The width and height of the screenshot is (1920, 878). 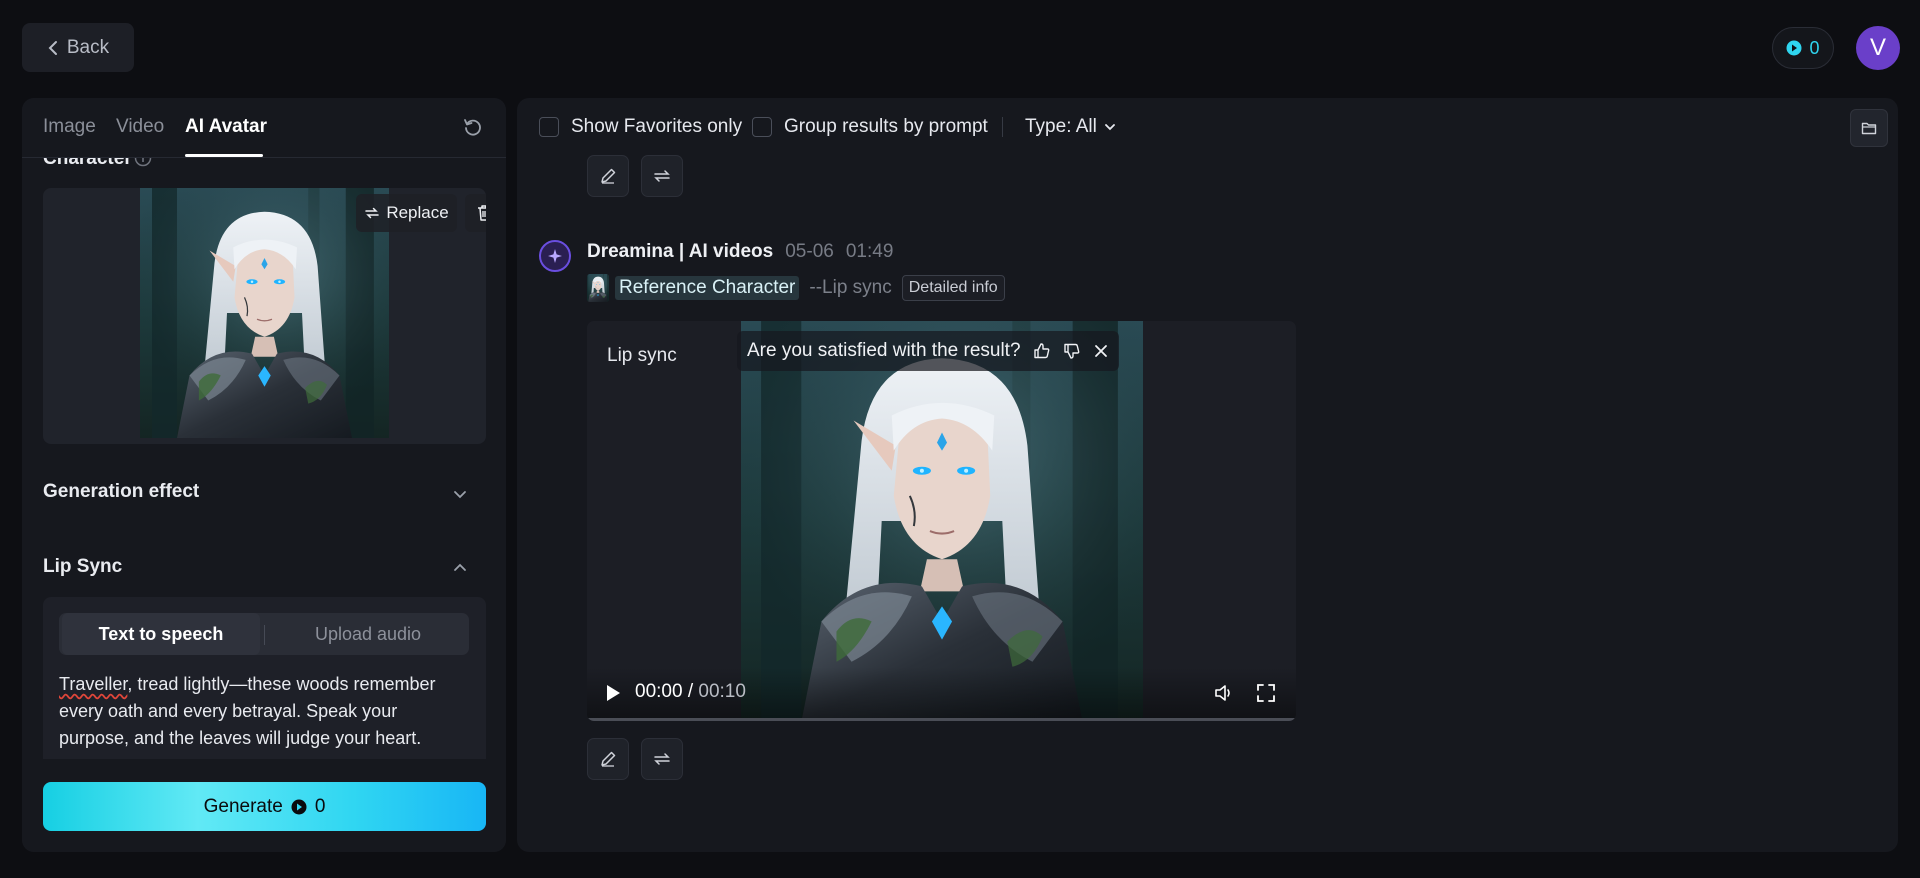 I want to click on favorites-label: Show Favorites only, so click(x=656, y=127).